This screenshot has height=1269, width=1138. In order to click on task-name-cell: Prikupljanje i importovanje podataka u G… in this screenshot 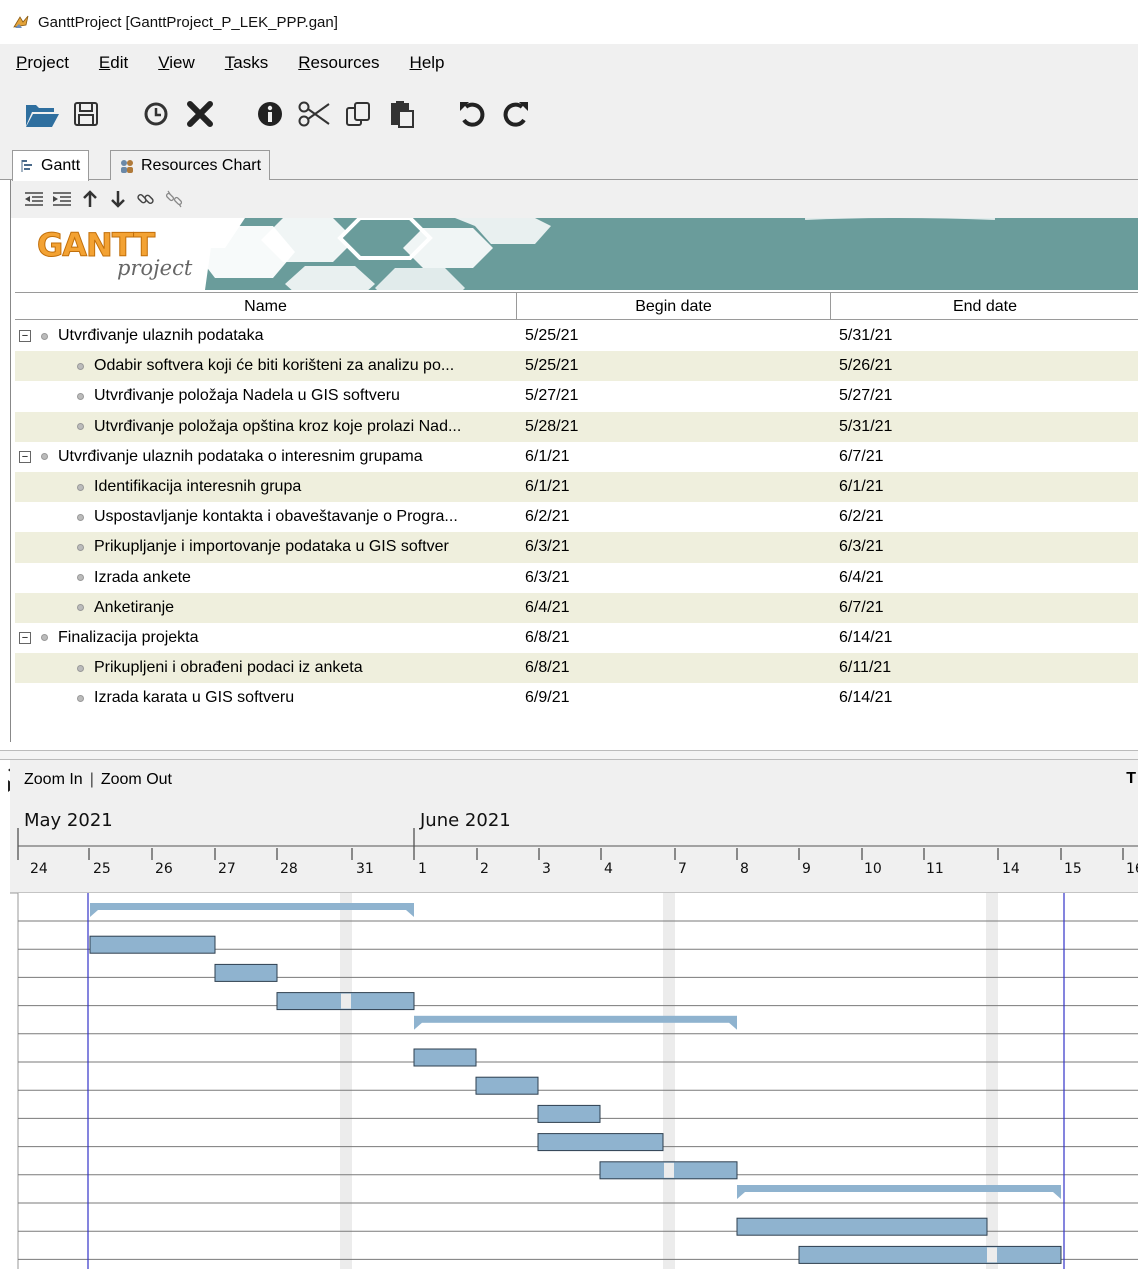, I will do `click(266, 547)`.